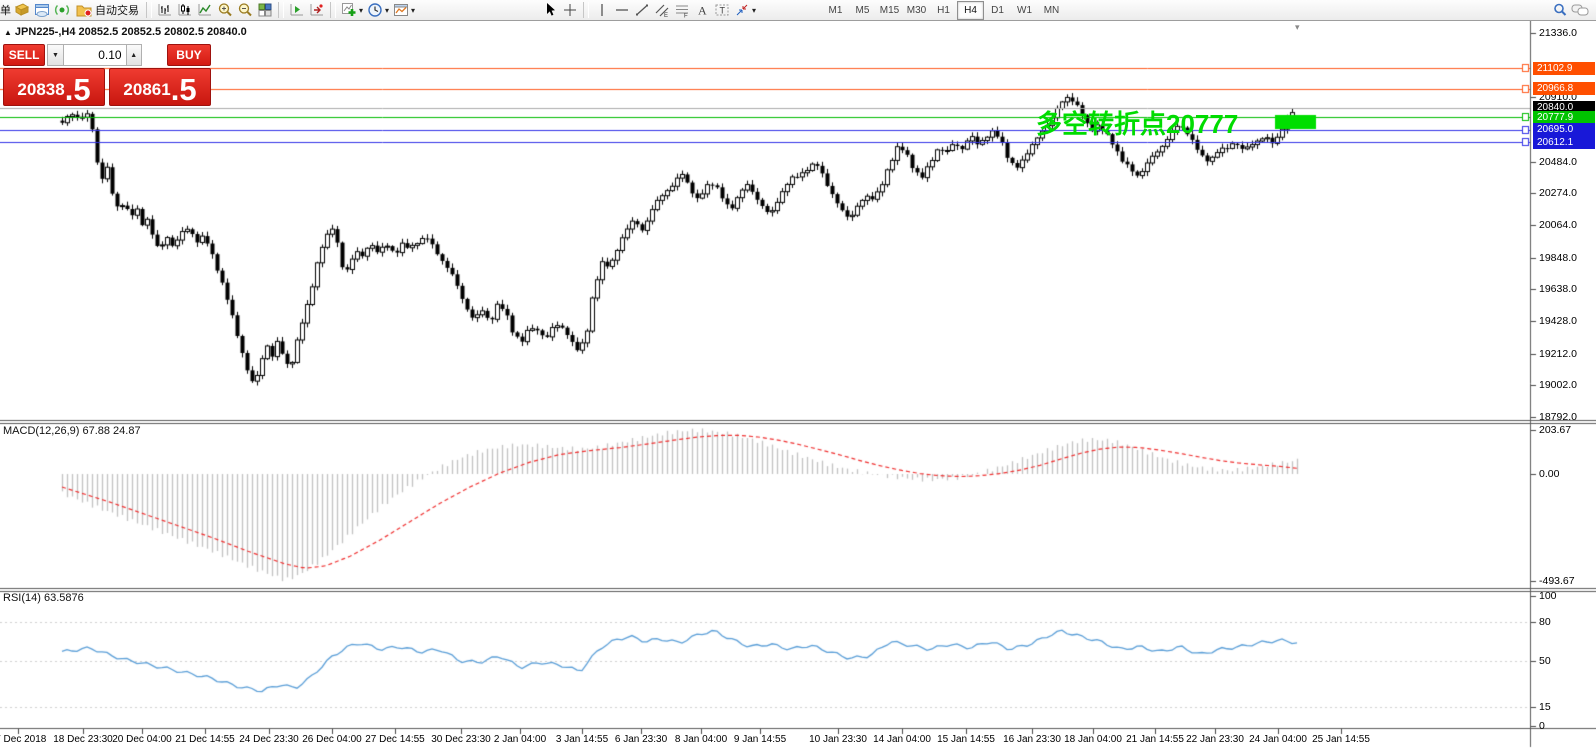 The height and width of the screenshot is (756, 1596). I want to click on time-axis-label: 21 Dec 14:55, so click(205, 739).